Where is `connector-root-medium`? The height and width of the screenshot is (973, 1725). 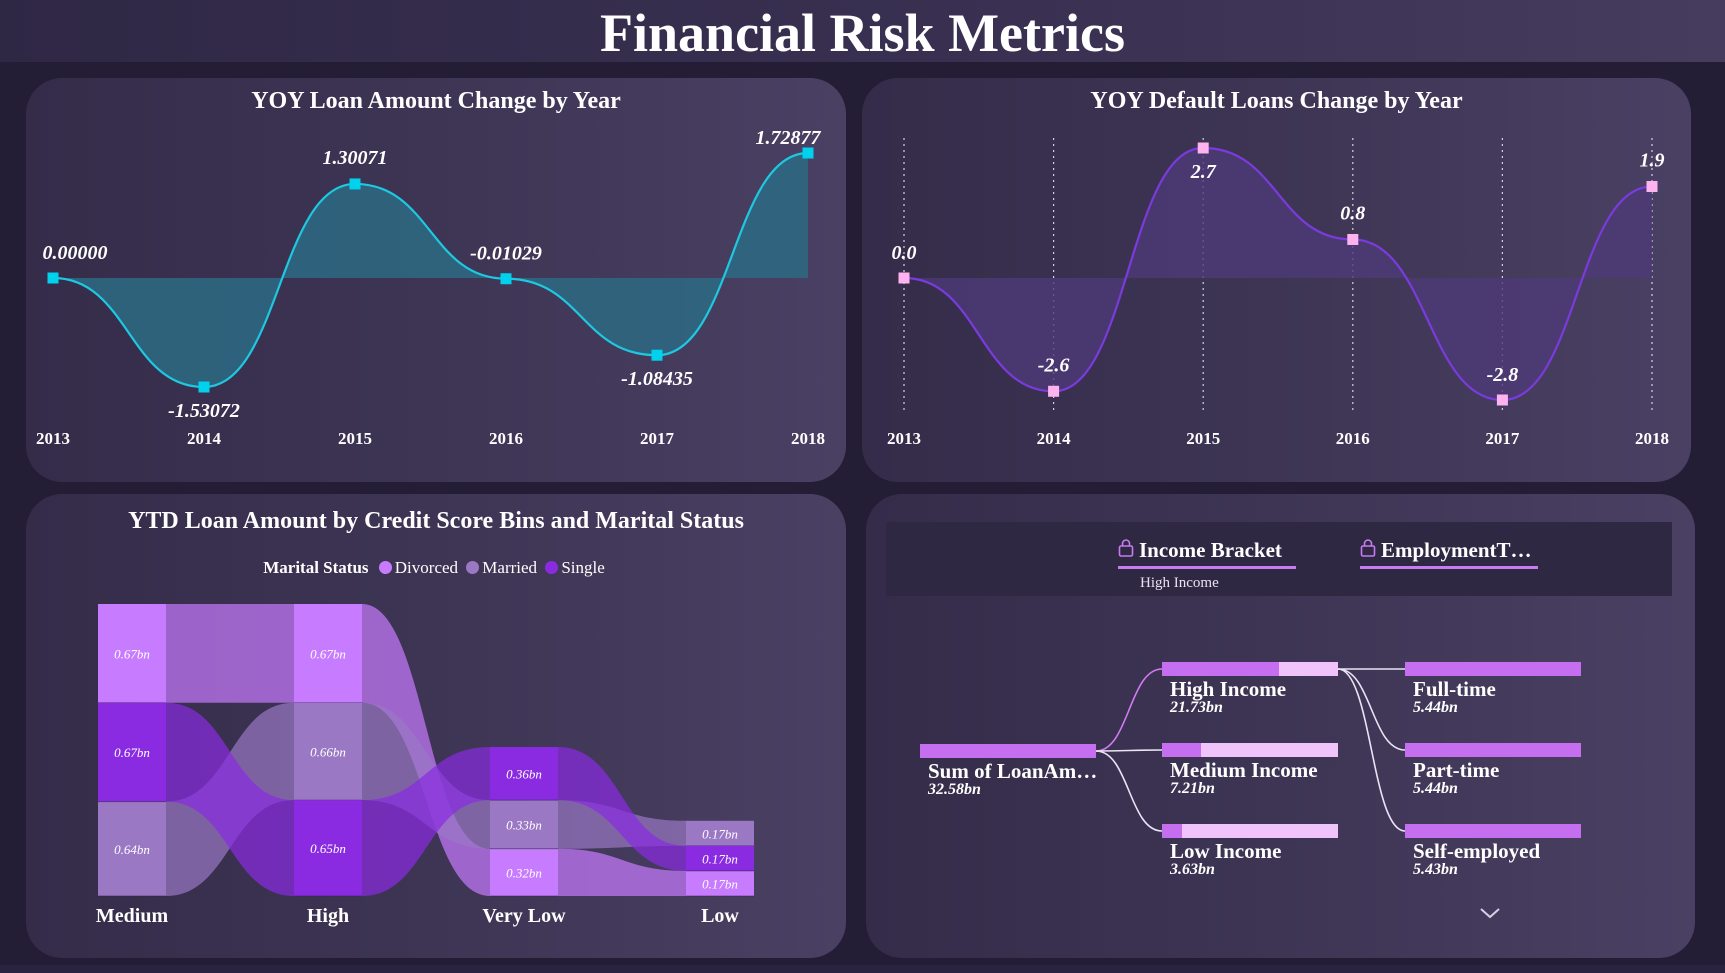 connector-root-medium is located at coordinates (1129, 750).